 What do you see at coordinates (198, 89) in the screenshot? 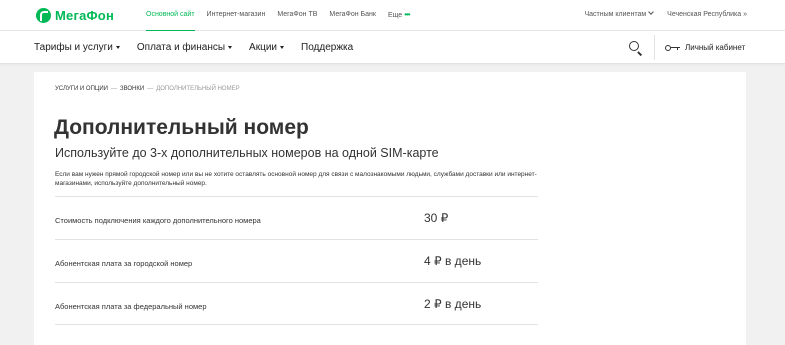
I see `breadcrumb-current: Дополнительный номер` at bounding box center [198, 89].